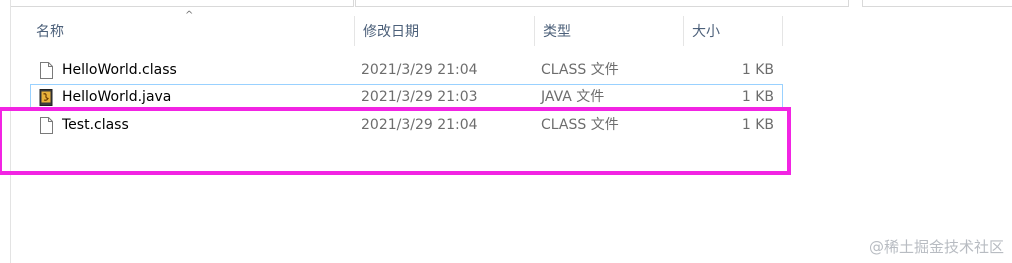  What do you see at coordinates (391, 32) in the screenshot?
I see `column-header-date-label: 修改日期` at bounding box center [391, 32].